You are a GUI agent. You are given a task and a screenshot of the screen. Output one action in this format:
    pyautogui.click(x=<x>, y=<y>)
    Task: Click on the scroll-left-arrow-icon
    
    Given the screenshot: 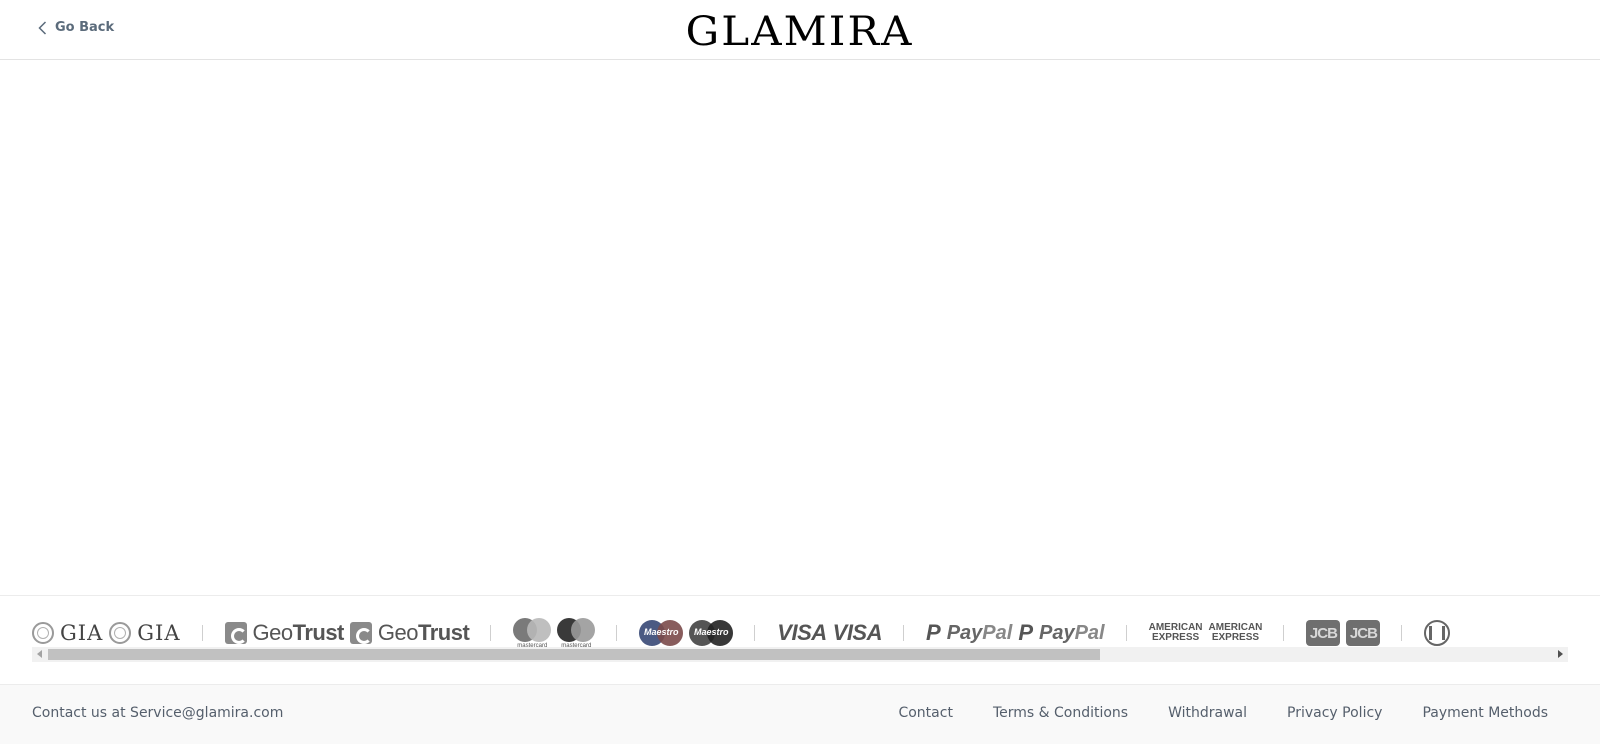 What is the action you would take?
    pyautogui.click(x=39, y=654)
    